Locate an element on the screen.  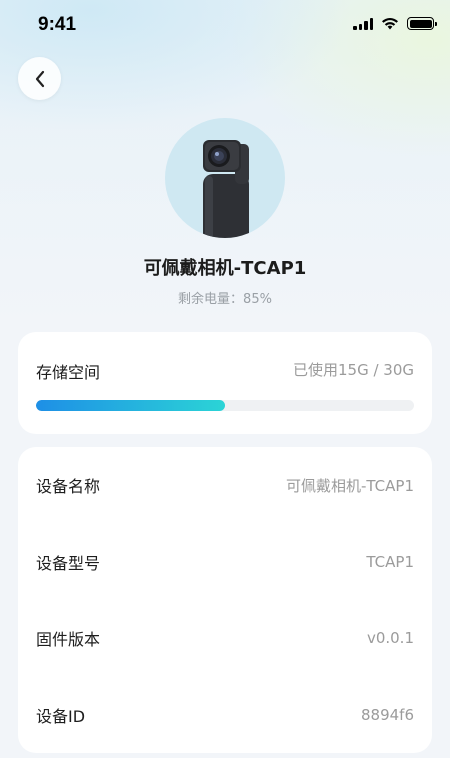
storage-progress-bar is located at coordinates (225, 405).